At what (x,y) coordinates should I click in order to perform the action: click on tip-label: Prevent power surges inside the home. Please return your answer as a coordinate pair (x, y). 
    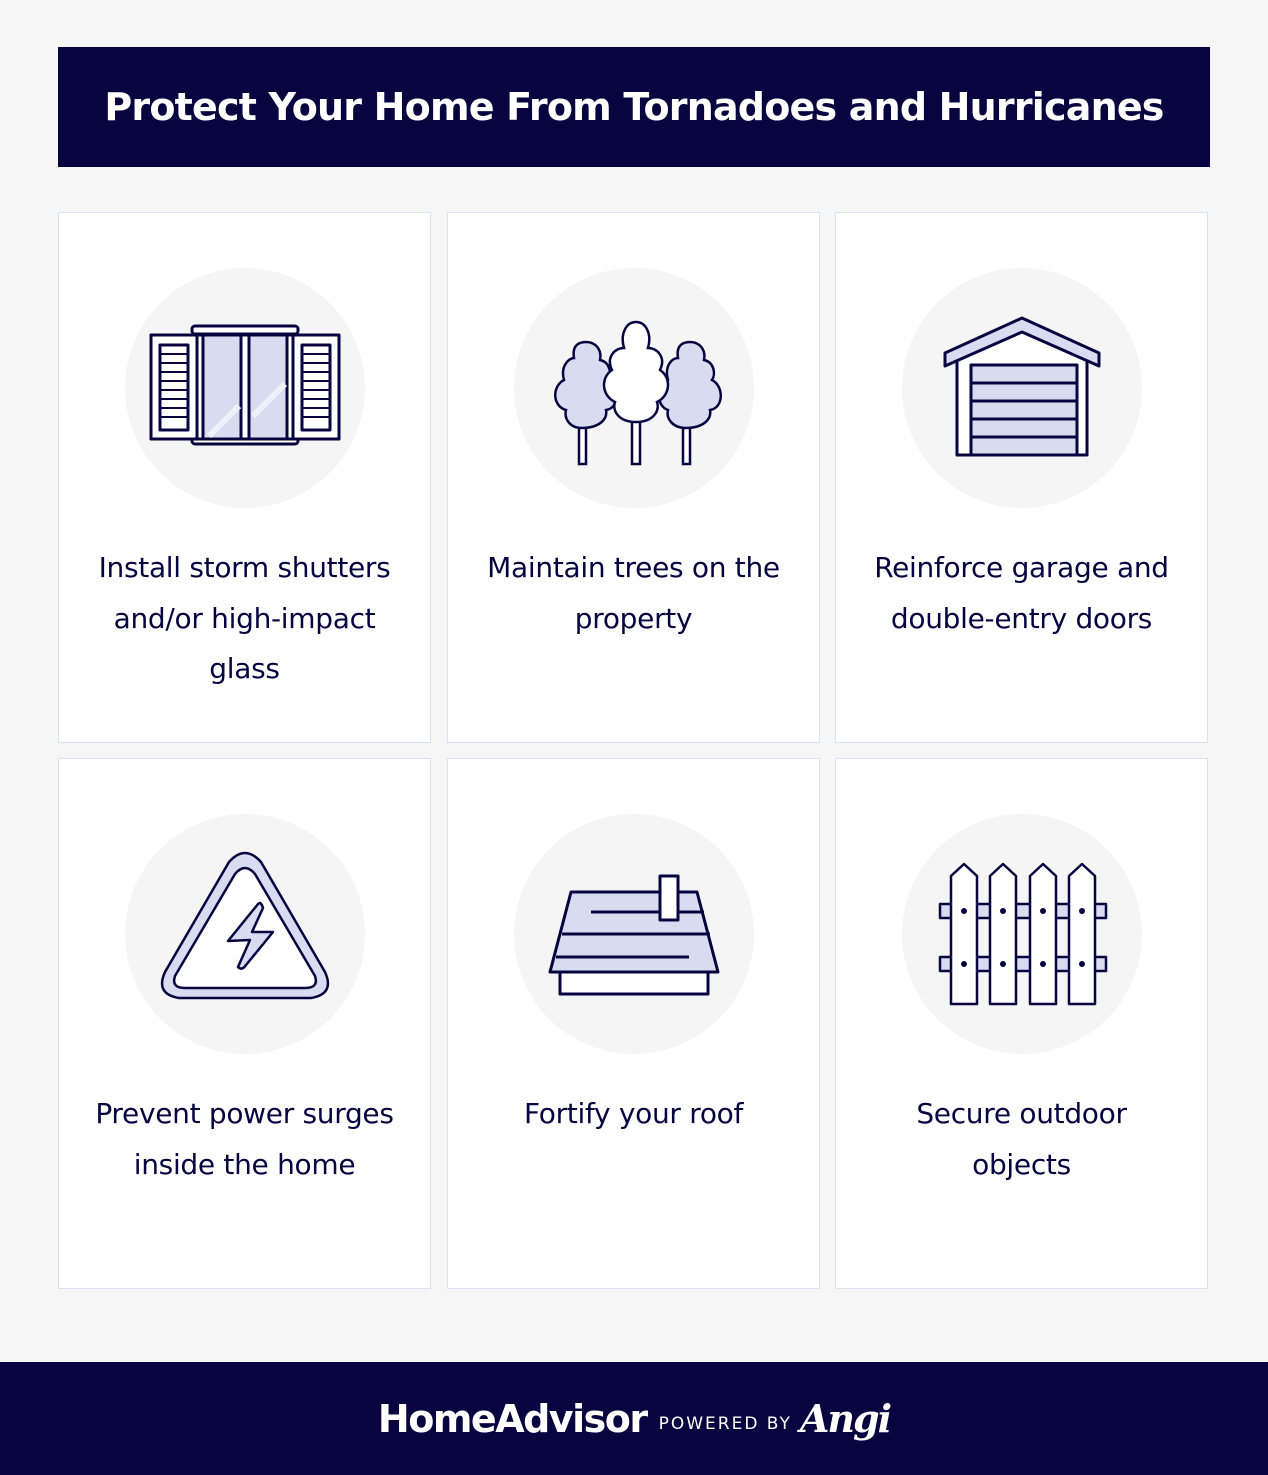
    Looking at the image, I should click on (244, 1139).